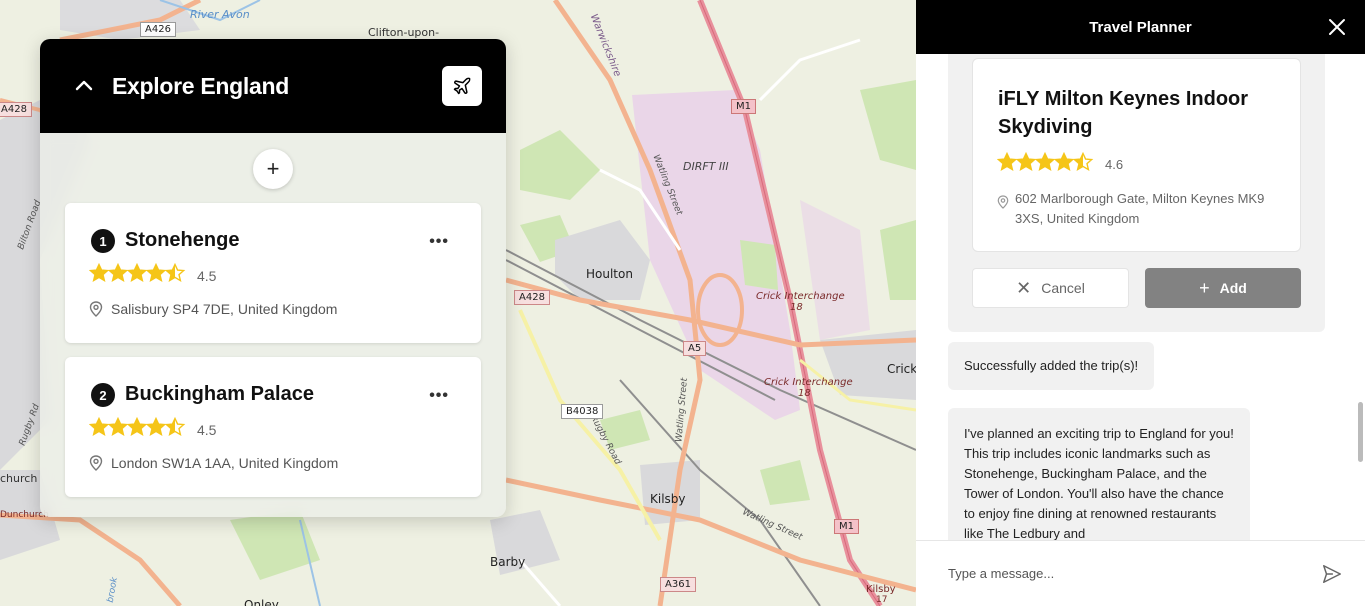 This screenshot has height=606, width=1365. What do you see at coordinates (224, 309) in the screenshot?
I see `place-address-text: Salisbury SP4 7DE, United Kingdom` at bounding box center [224, 309].